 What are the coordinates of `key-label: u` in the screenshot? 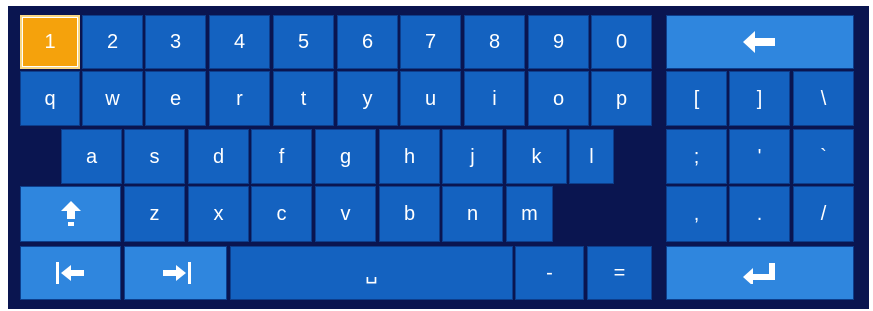 It's located at (430, 98).